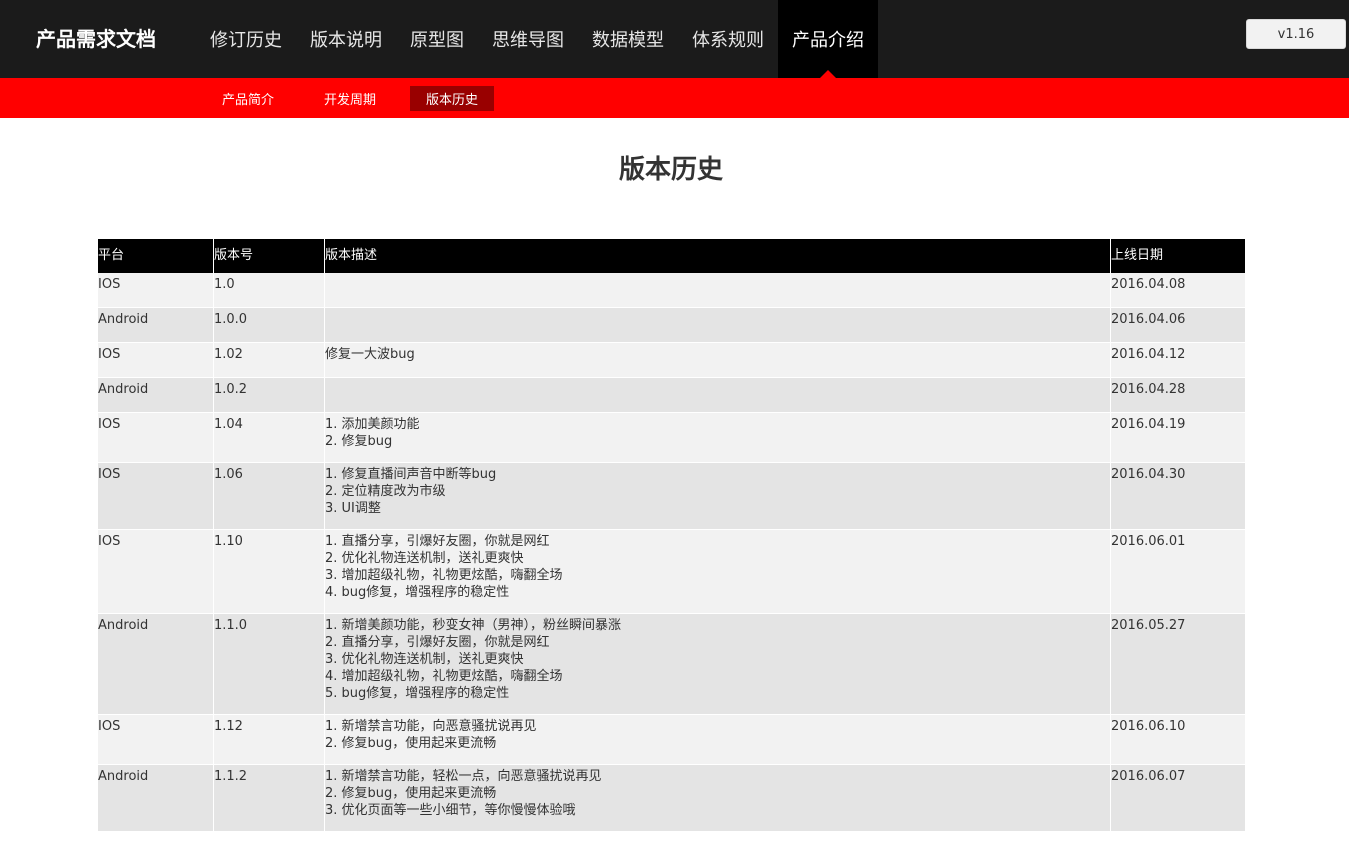 The image size is (1349, 854). I want to click on table-row: Android 1.0.0 2016.04.06, so click(671, 325).